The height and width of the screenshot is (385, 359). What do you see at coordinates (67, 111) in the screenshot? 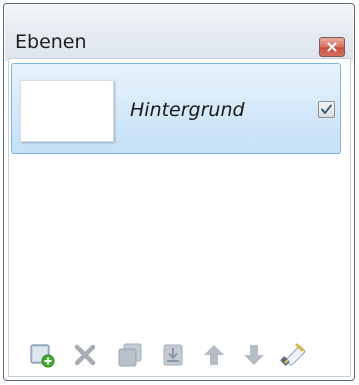
I see `layer-thumbnail` at bounding box center [67, 111].